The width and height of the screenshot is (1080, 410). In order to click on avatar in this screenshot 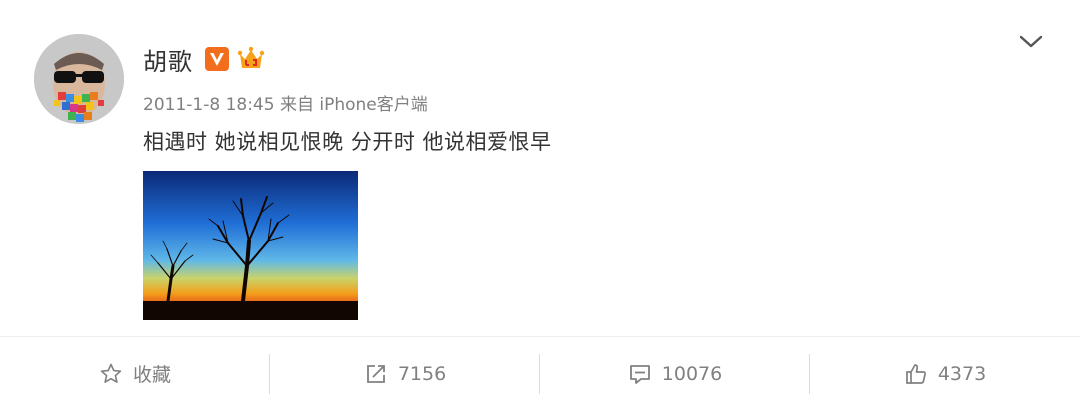, I will do `click(79, 79)`.